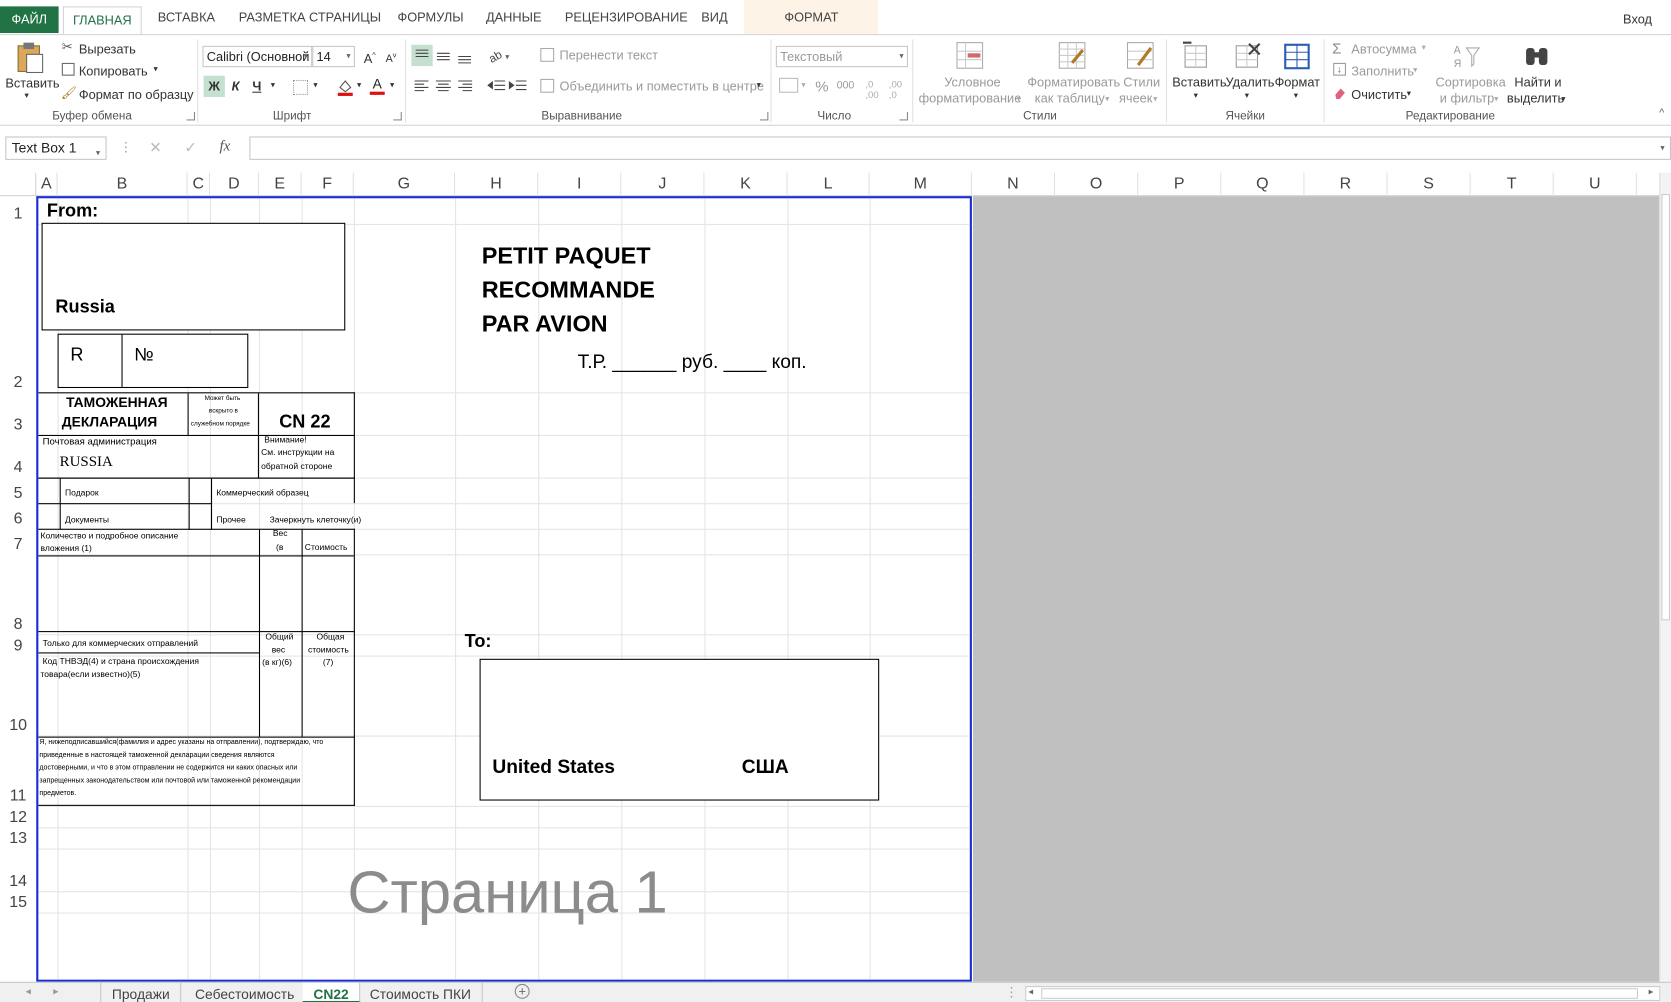 The width and height of the screenshot is (1671, 1002). I want to click on row-header: 13, so click(18, 837).